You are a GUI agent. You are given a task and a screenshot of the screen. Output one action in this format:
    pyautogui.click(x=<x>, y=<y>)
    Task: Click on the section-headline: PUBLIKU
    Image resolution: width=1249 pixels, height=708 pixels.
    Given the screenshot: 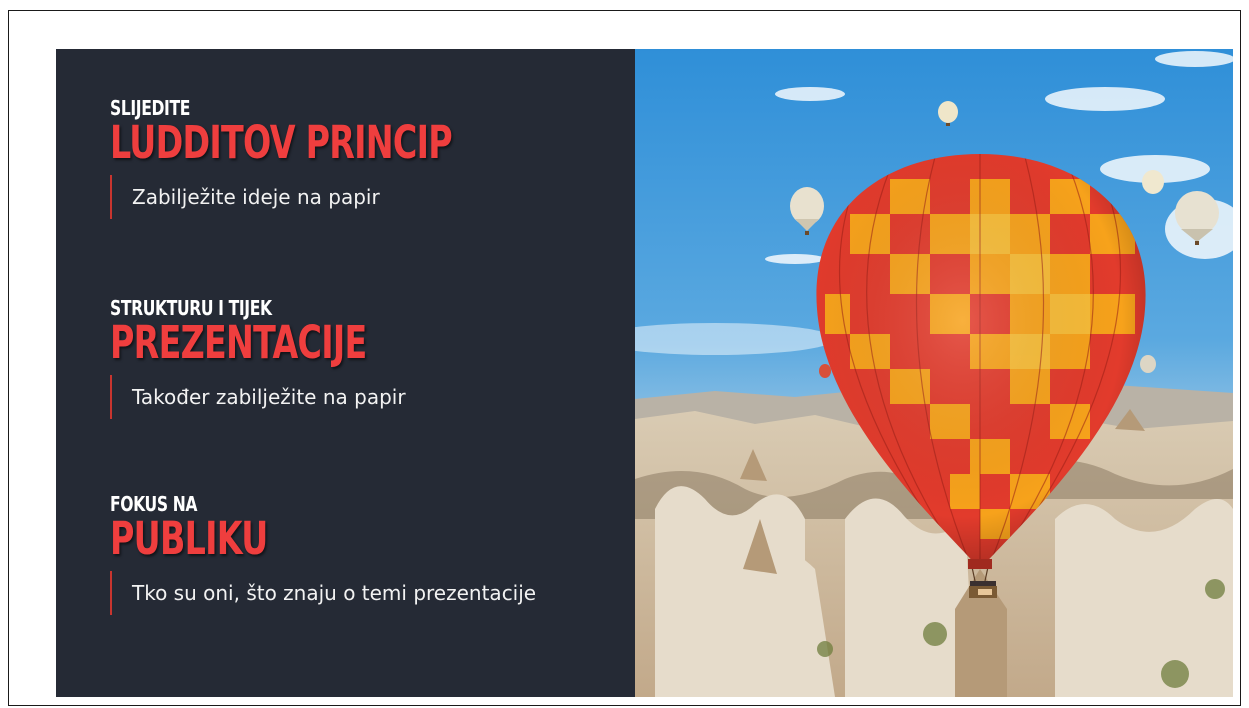 What is the action you would take?
    pyautogui.click(x=189, y=538)
    